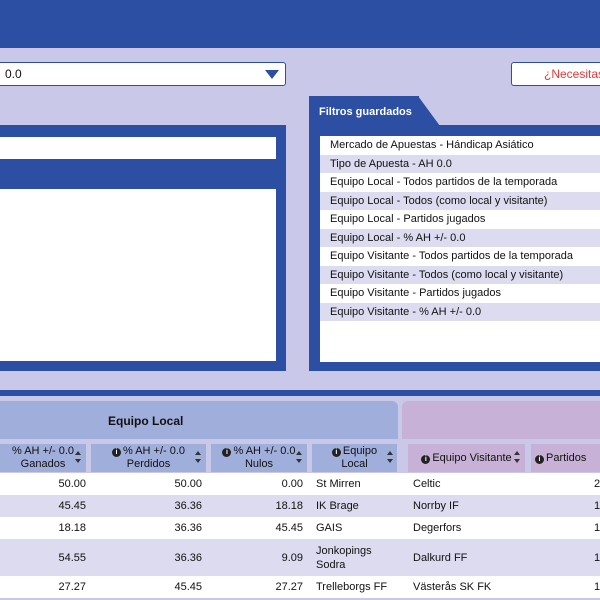  What do you see at coordinates (72, 557) in the screenshot?
I see `cell-ganados: 54.55` at bounding box center [72, 557].